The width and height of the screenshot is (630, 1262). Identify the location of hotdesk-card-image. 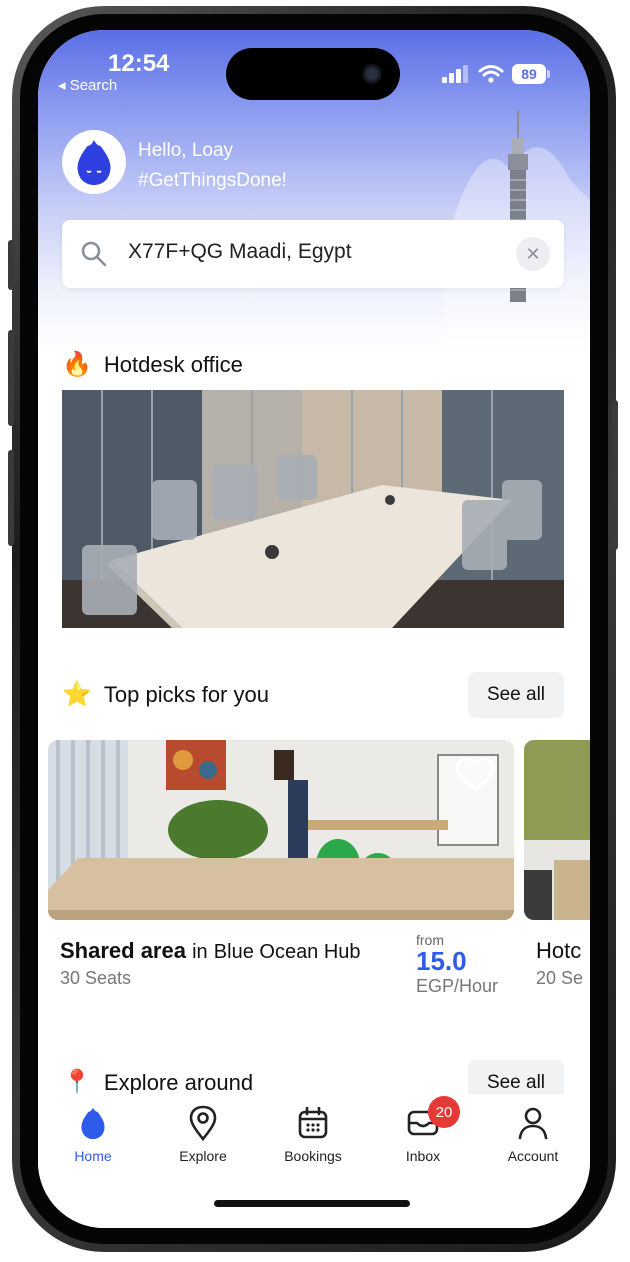
(557, 830).